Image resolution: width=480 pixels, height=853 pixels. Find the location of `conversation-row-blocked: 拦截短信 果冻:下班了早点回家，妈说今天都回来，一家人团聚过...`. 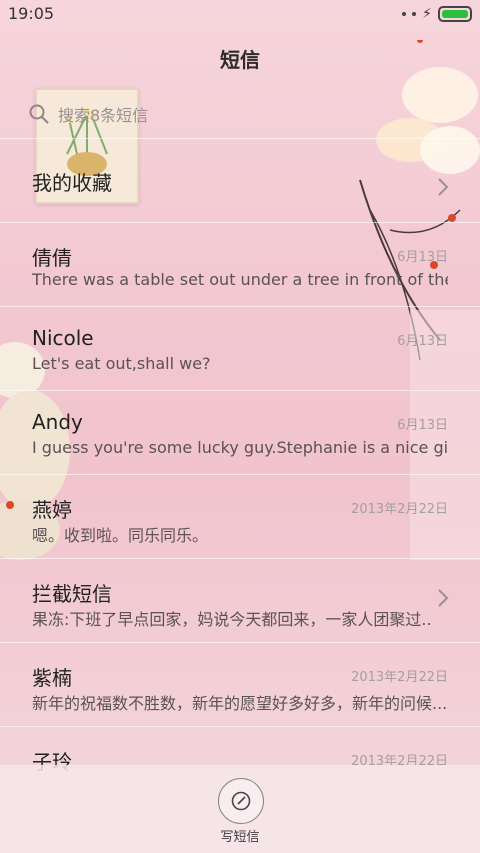

conversation-row-blocked: 拦截短信 果冻:下班了早点回家，妈说今天都回来，一家人团聚过... is located at coordinates (240, 610).